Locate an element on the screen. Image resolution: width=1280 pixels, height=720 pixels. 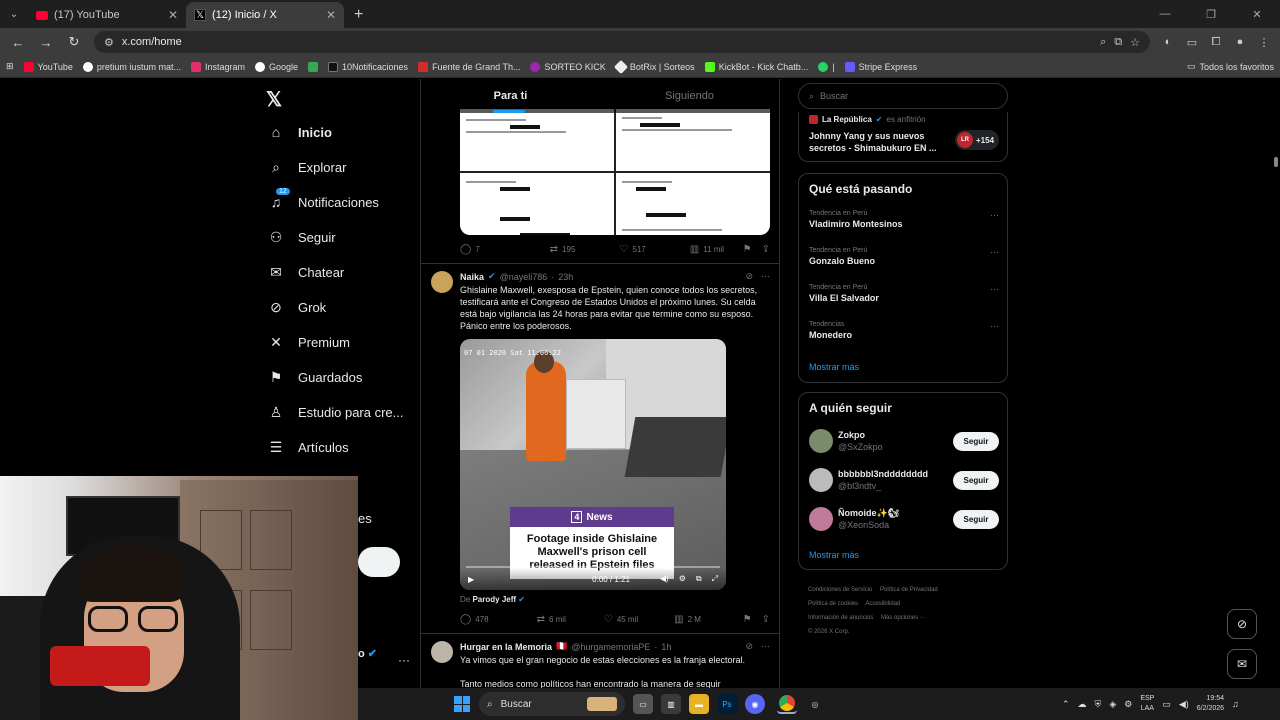
footer-link: Accesibilidad is located at coordinates (882, 604).